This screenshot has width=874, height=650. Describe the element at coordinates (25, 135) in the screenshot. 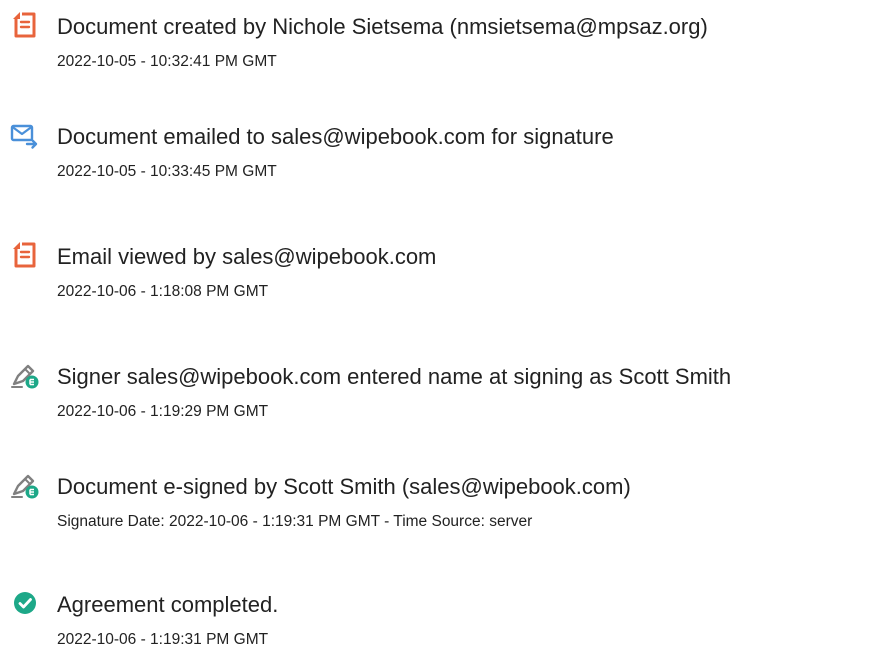

I see `email-sent-icon` at that location.